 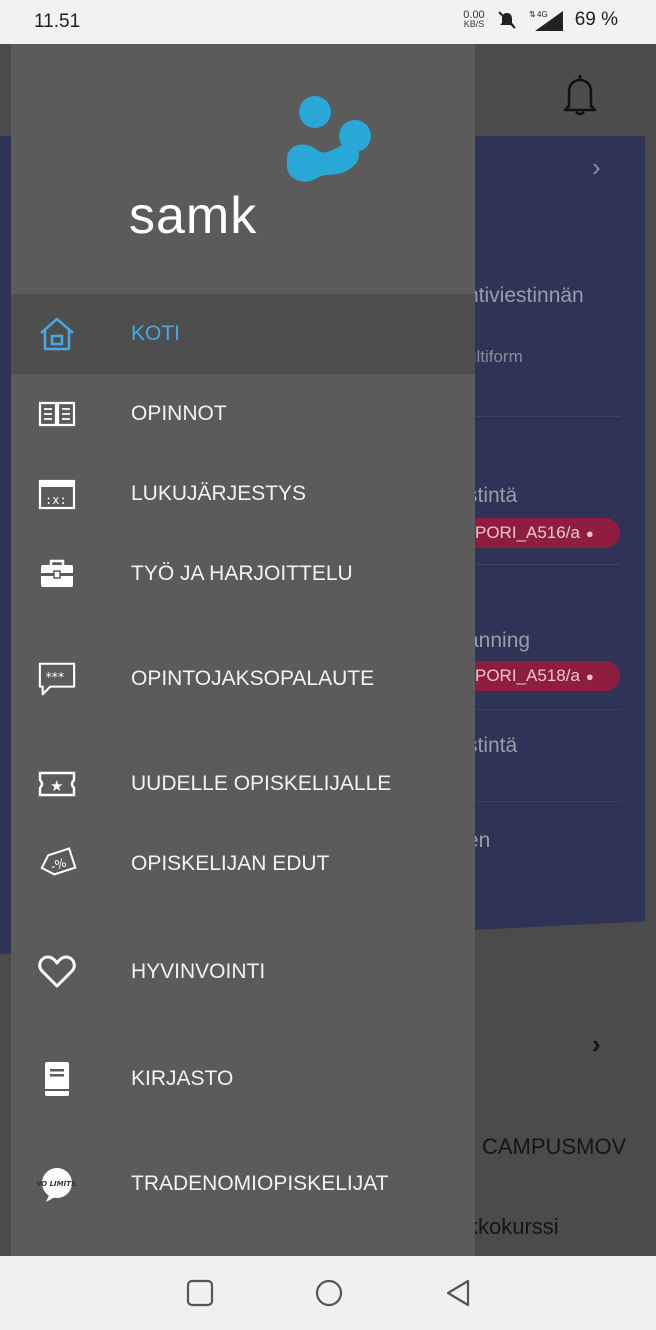 What do you see at coordinates (230, 863) in the screenshot?
I see `menu-item-label: OPISKELIJAN EDUT` at bounding box center [230, 863].